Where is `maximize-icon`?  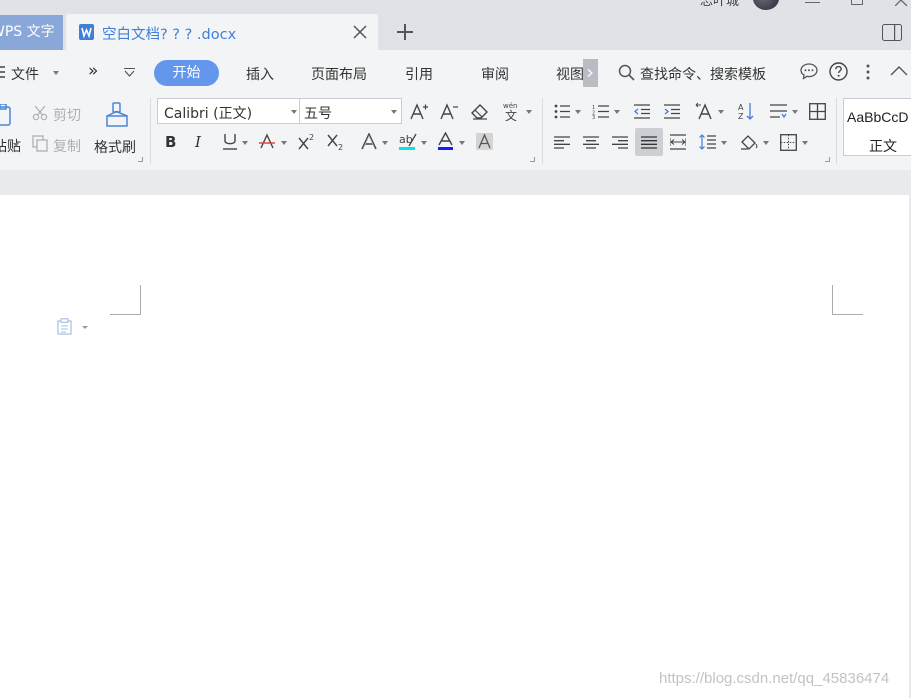 maximize-icon is located at coordinates (857, 2).